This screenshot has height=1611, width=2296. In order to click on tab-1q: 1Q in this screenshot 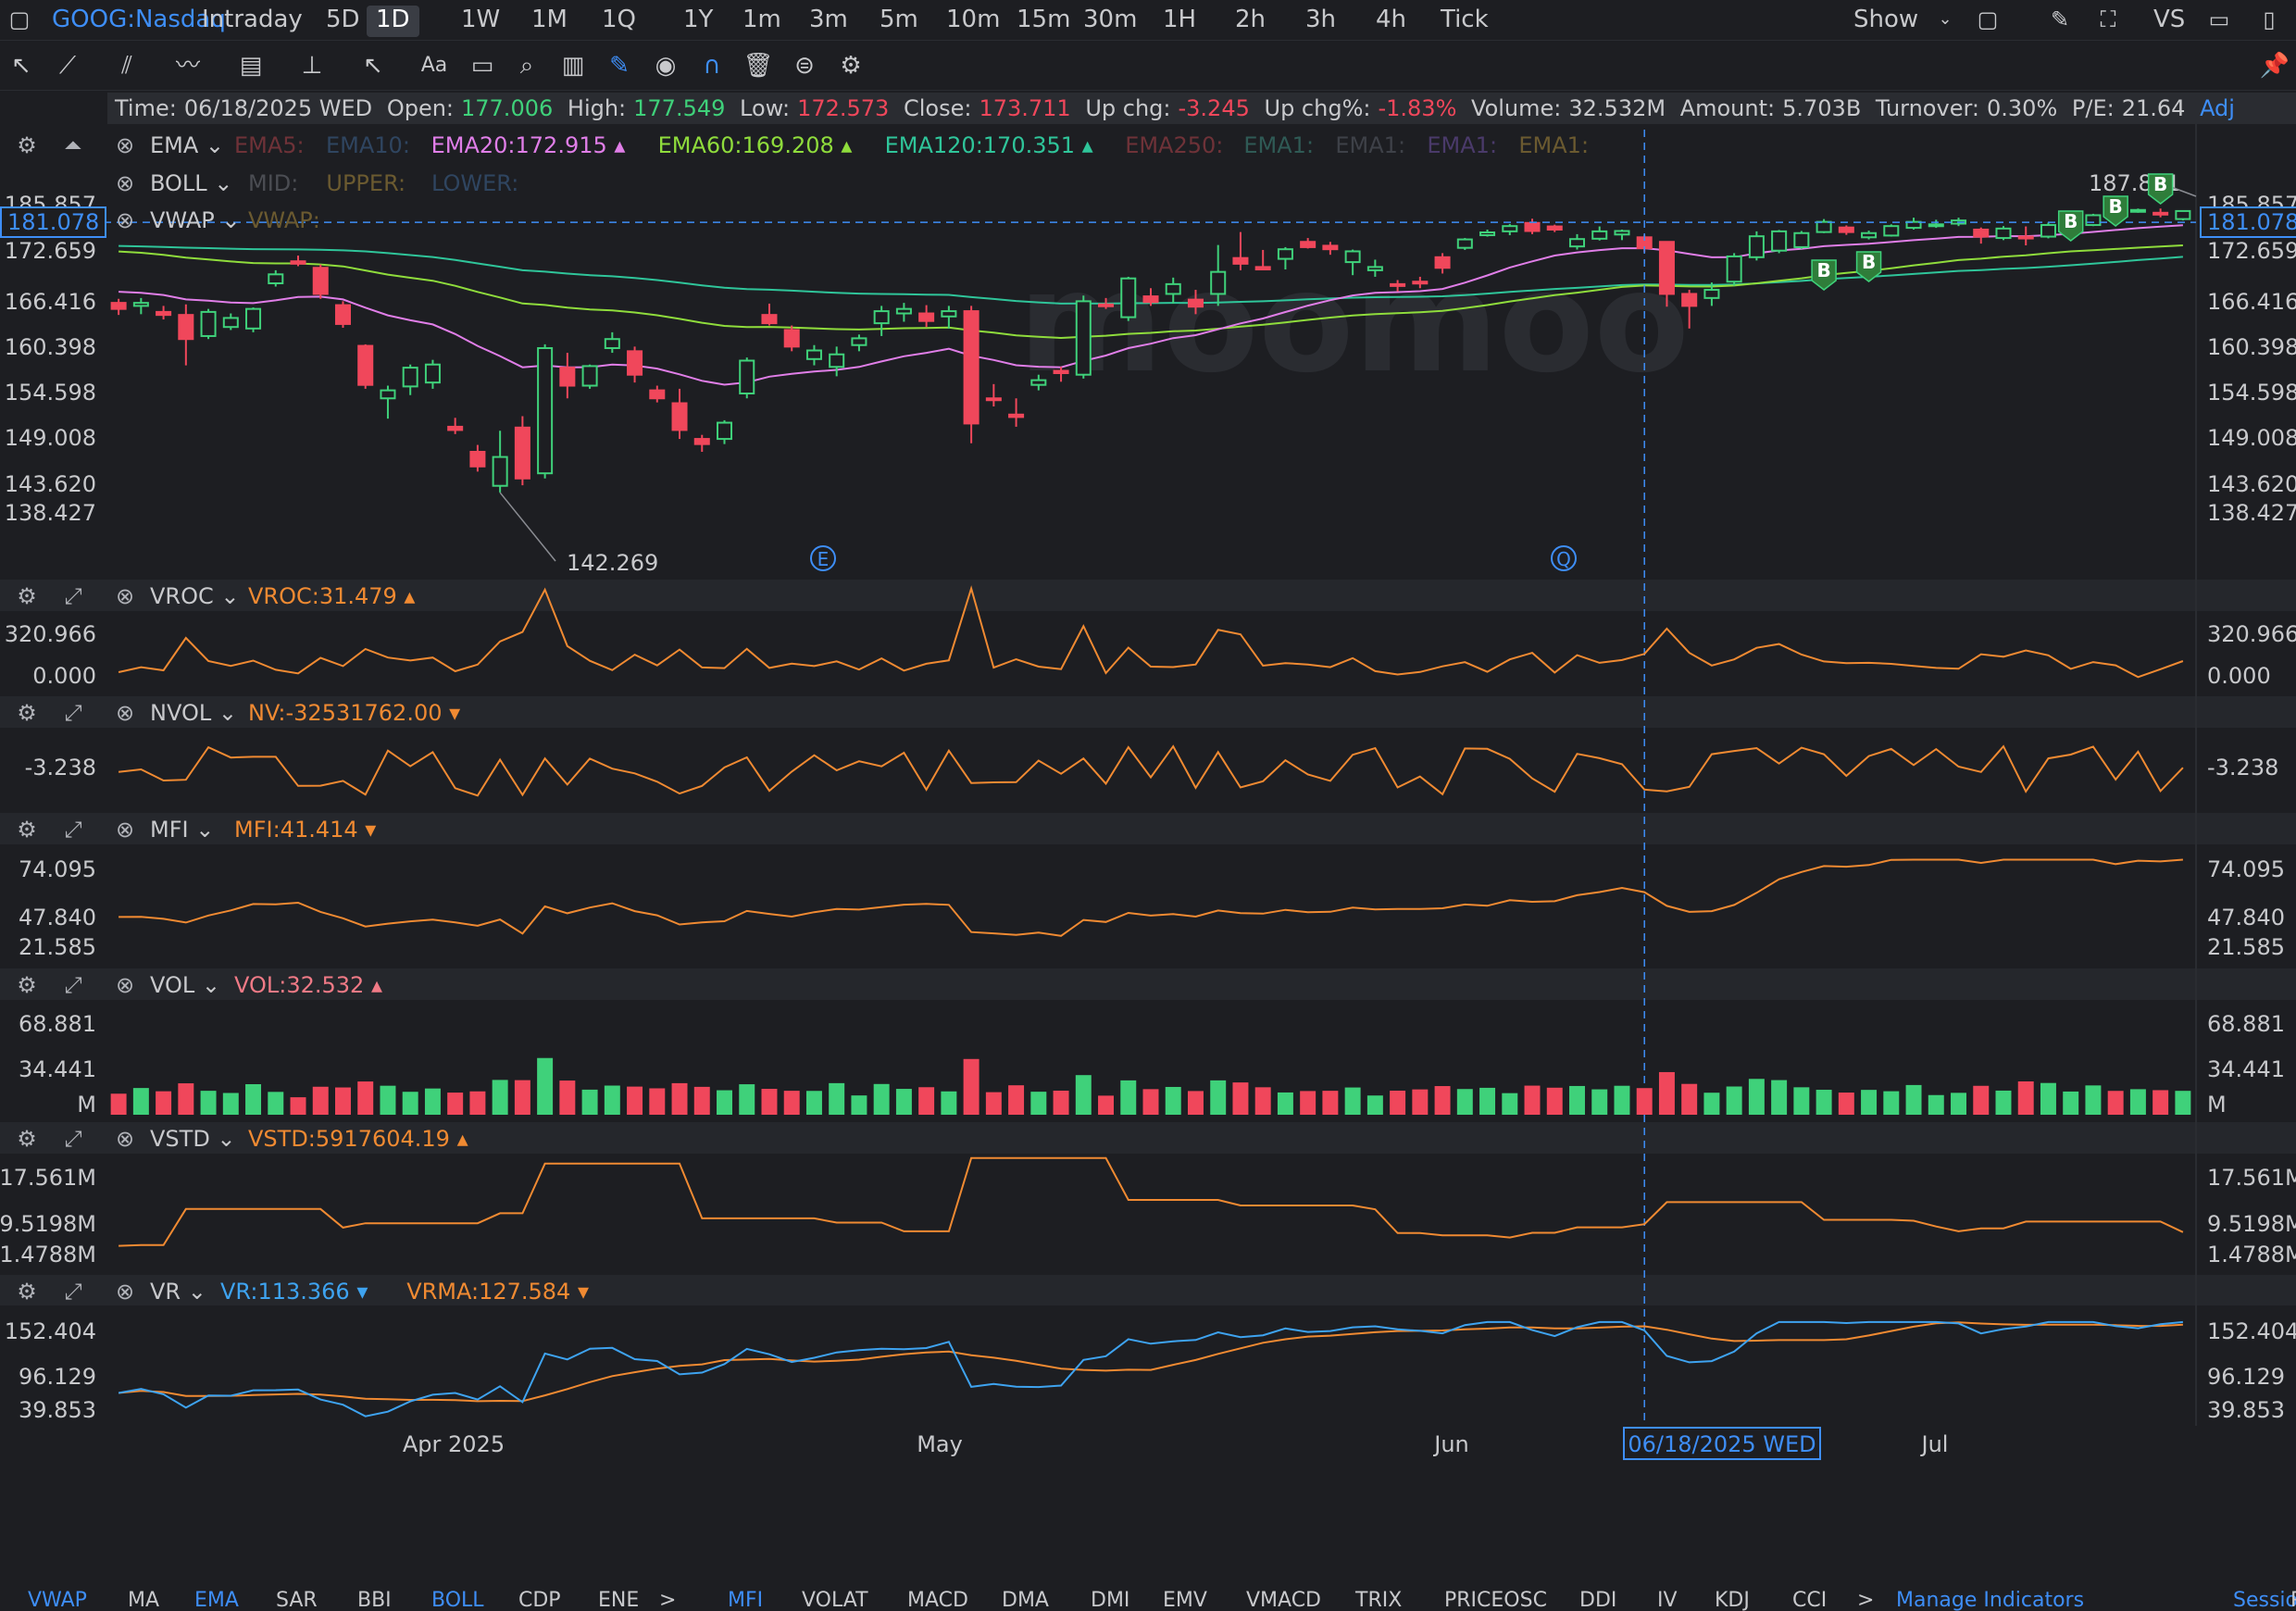, I will do `click(619, 21)`.